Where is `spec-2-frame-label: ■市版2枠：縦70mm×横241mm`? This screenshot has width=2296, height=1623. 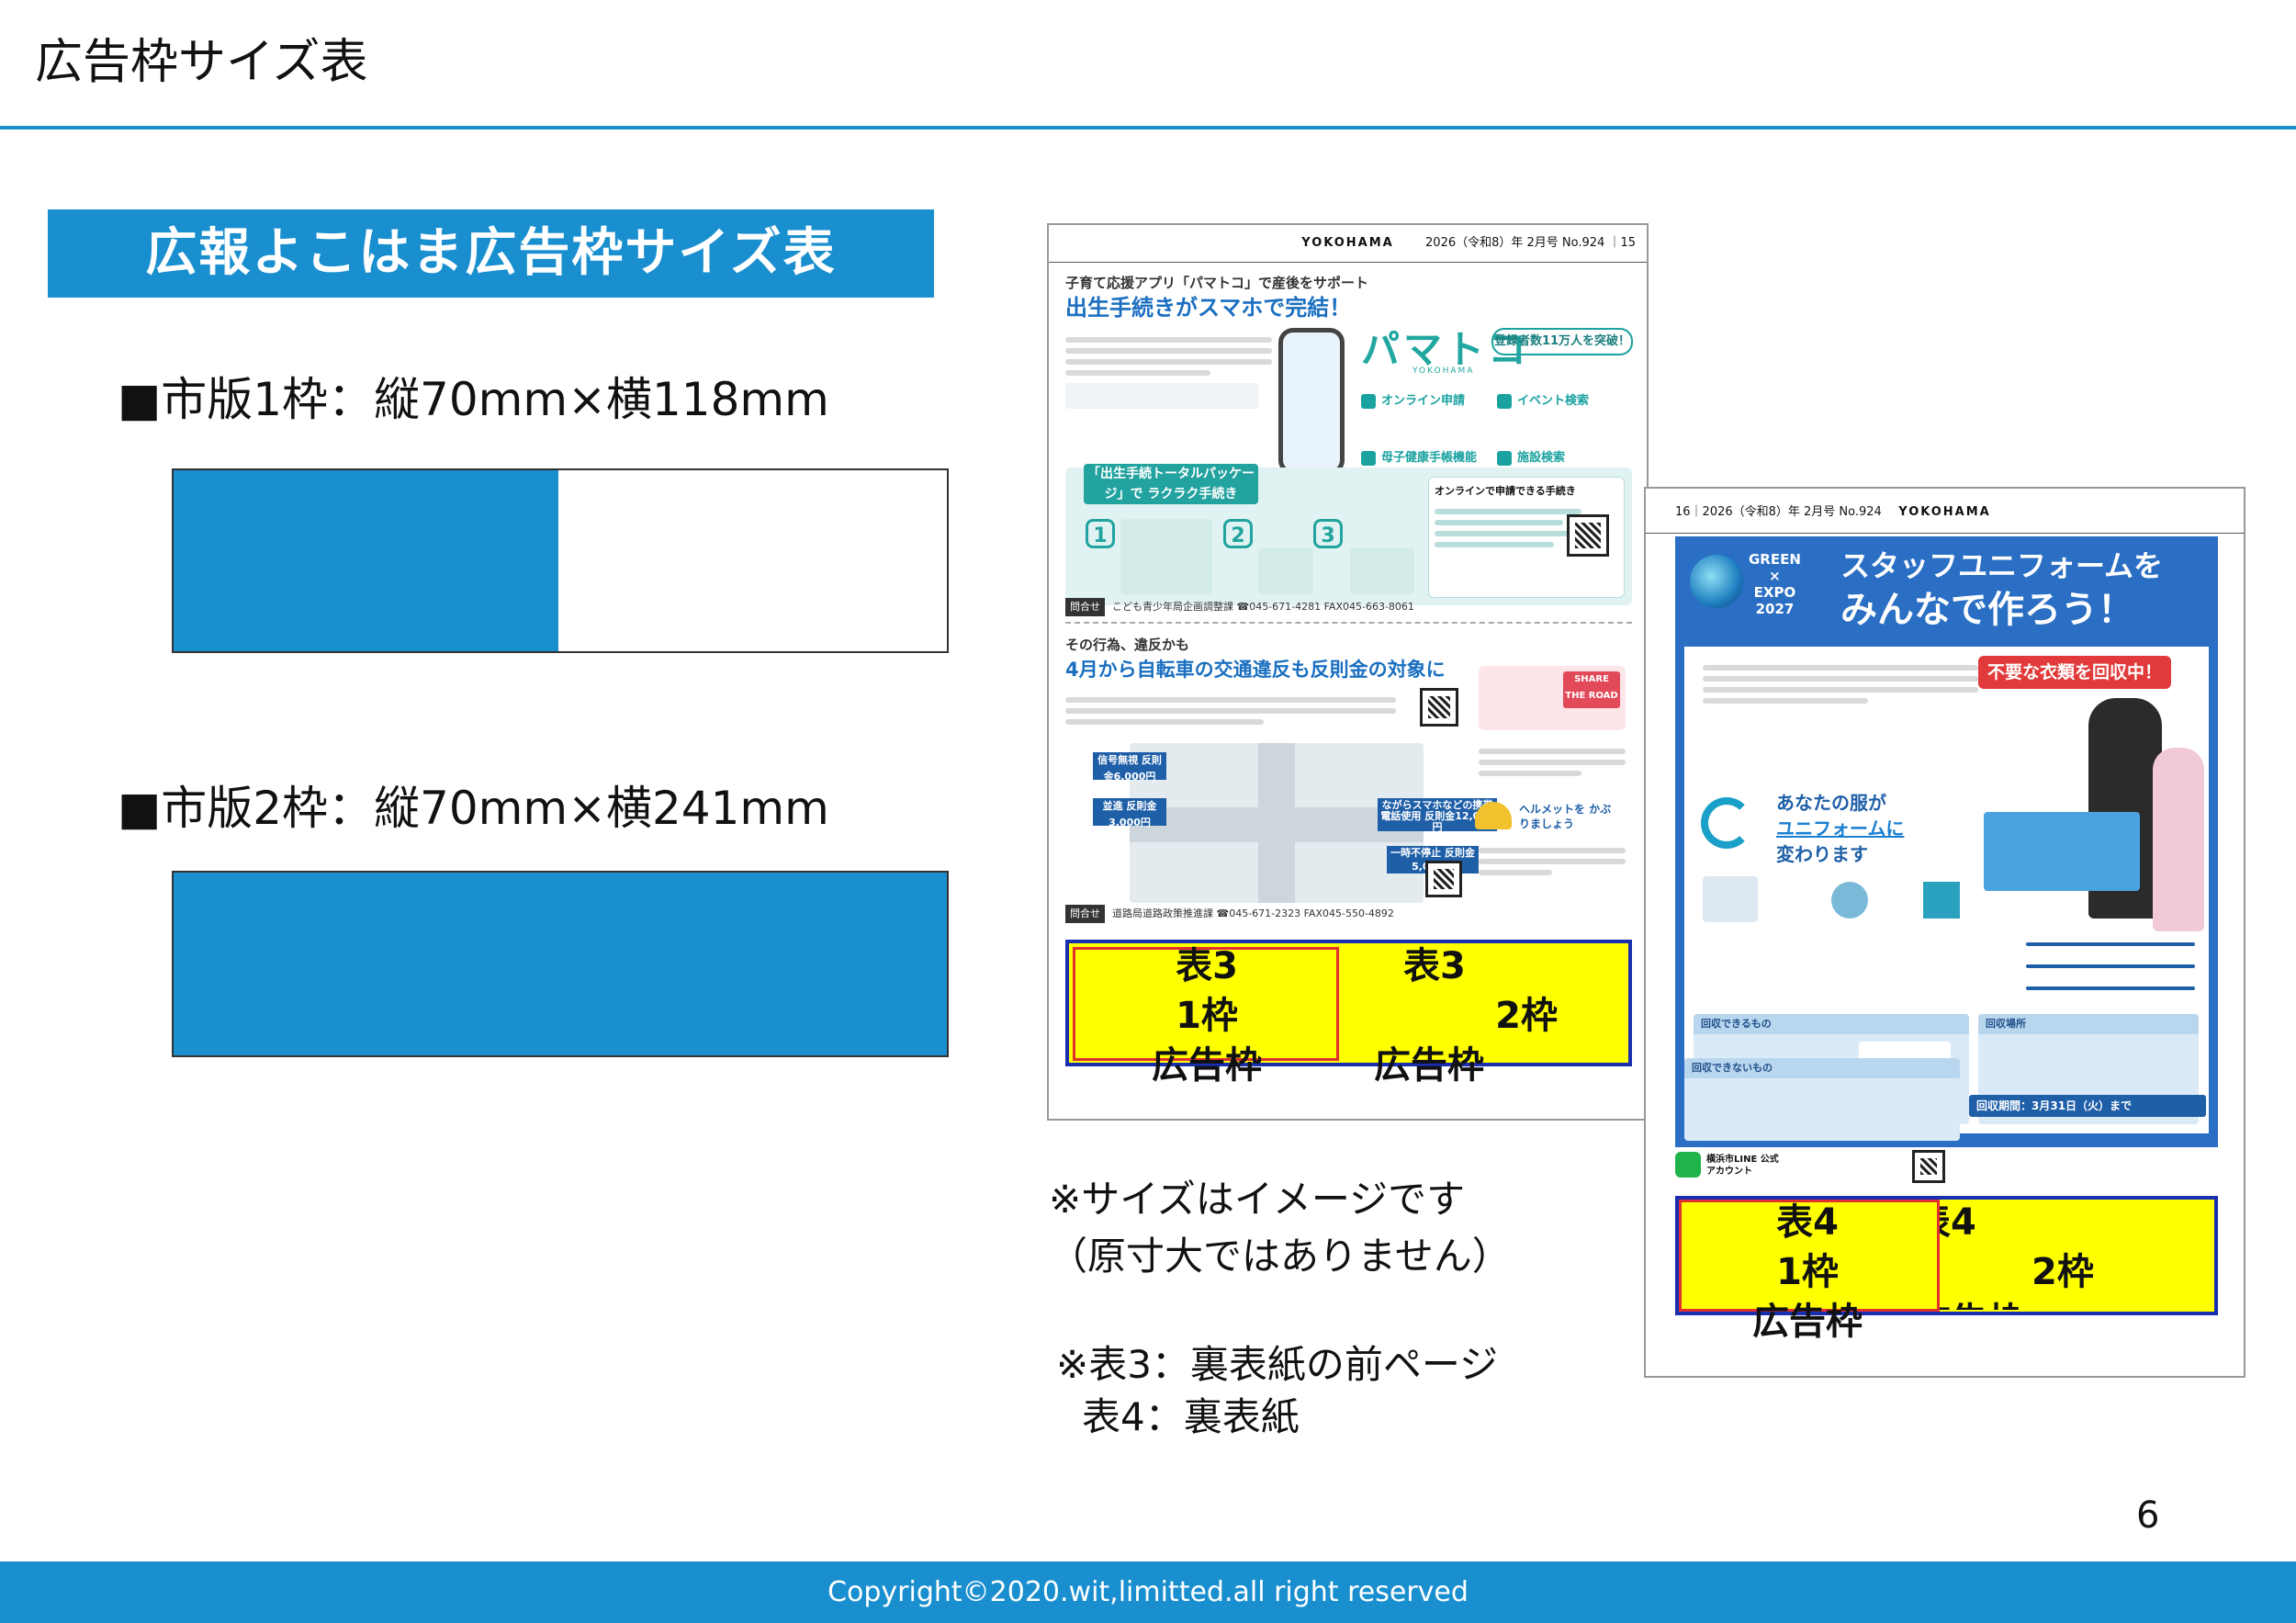 spec-2-frame-label: ■市版2枠：縦70mm×横241mm is located at coordinates (474, 808).